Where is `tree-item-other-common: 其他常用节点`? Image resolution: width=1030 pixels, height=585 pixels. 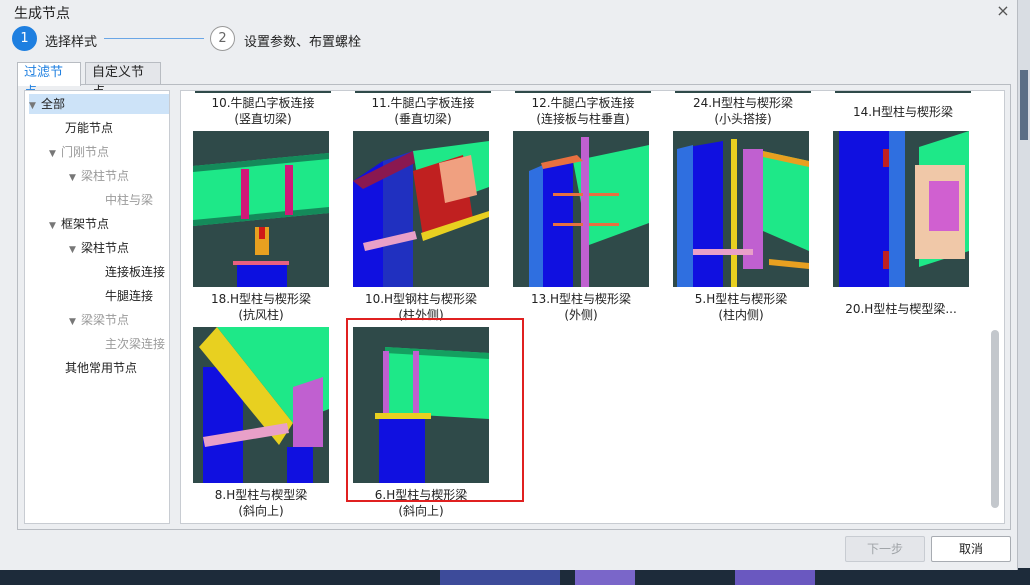
tree-item-other-common: 其他常用节点 is located at coordinates (95, 368).